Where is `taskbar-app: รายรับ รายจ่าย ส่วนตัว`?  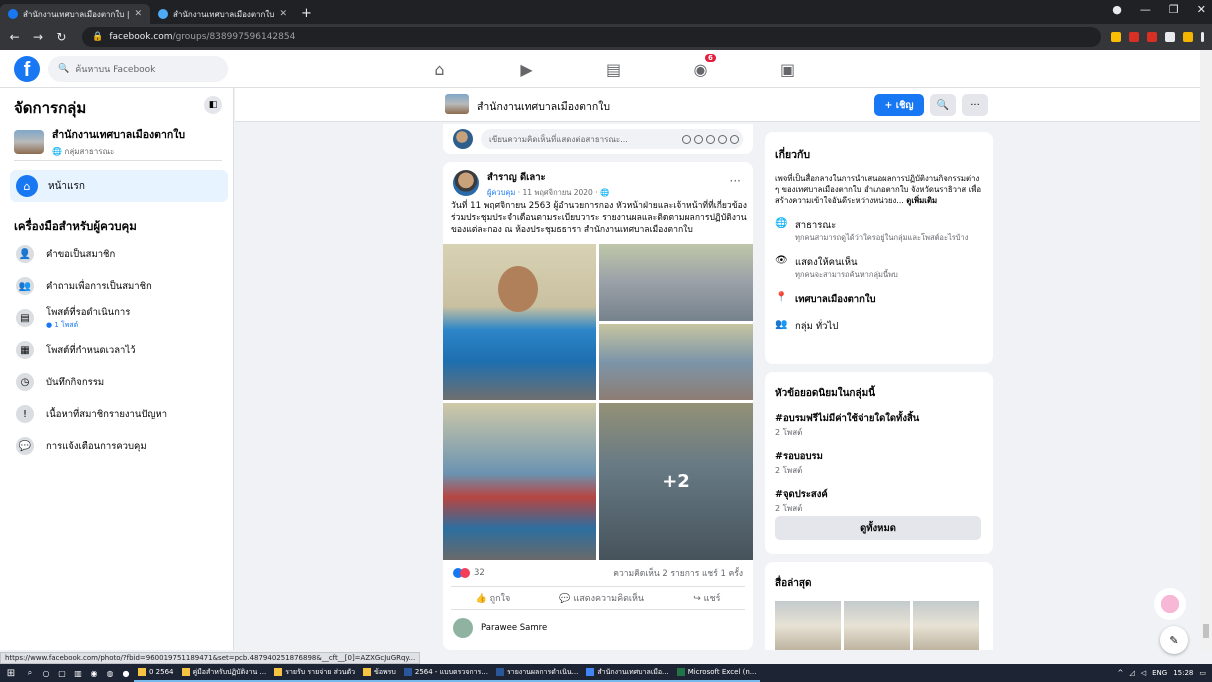
taskbar-app: รายรับ รายจ่าย ส่วนตัว is located at coordinates (315, 673).